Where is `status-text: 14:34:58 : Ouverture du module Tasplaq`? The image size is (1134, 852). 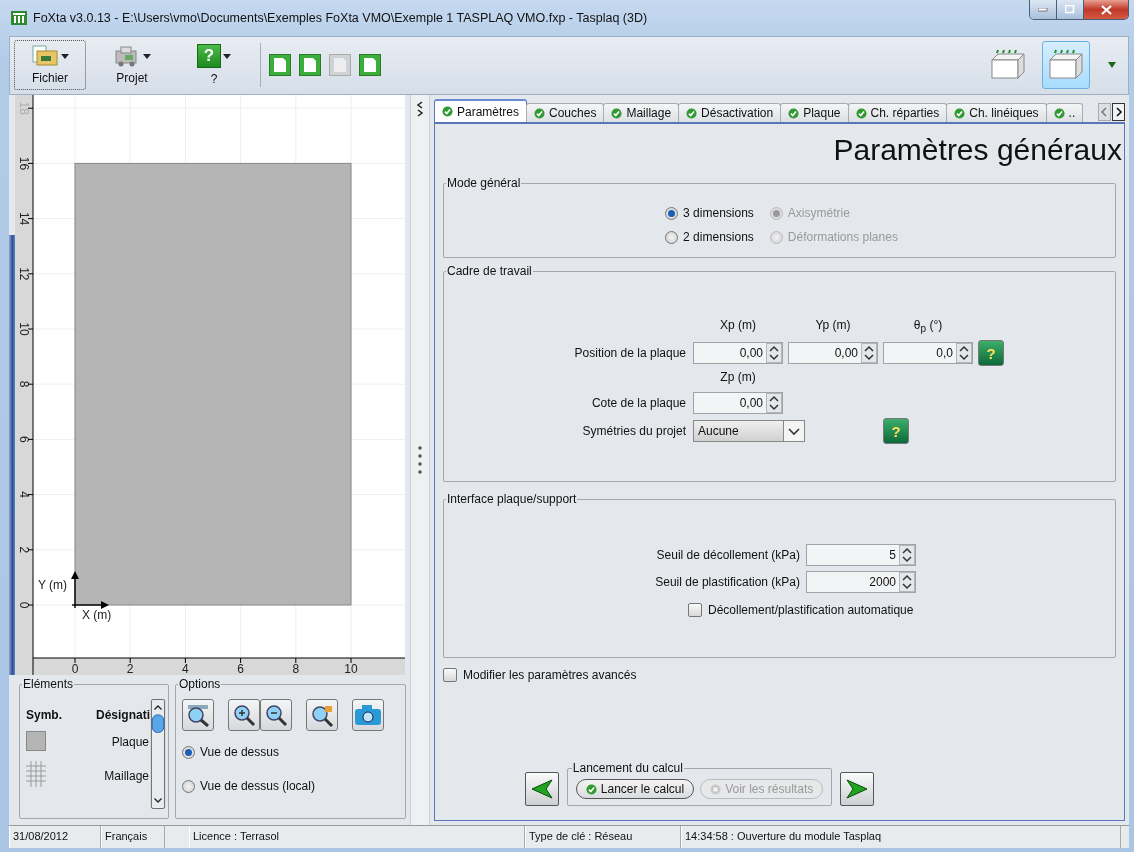 status-text: 14:34:58 : Ouverture du module Tasplaq is located at coordinates (901, 837).